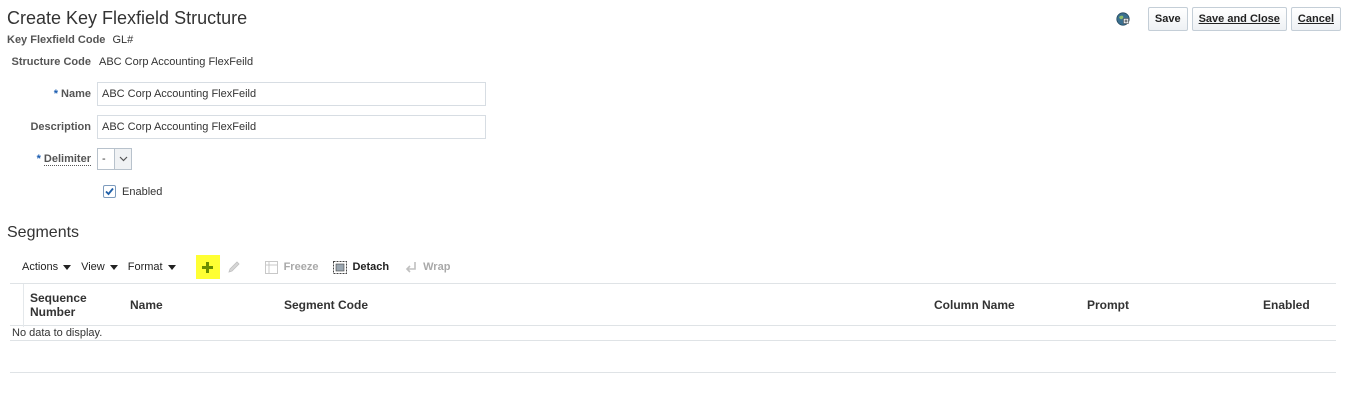  Describe the element at coordinates (40, 267) in the screenshot. I see `actions-menu-label: Actions` at that location.